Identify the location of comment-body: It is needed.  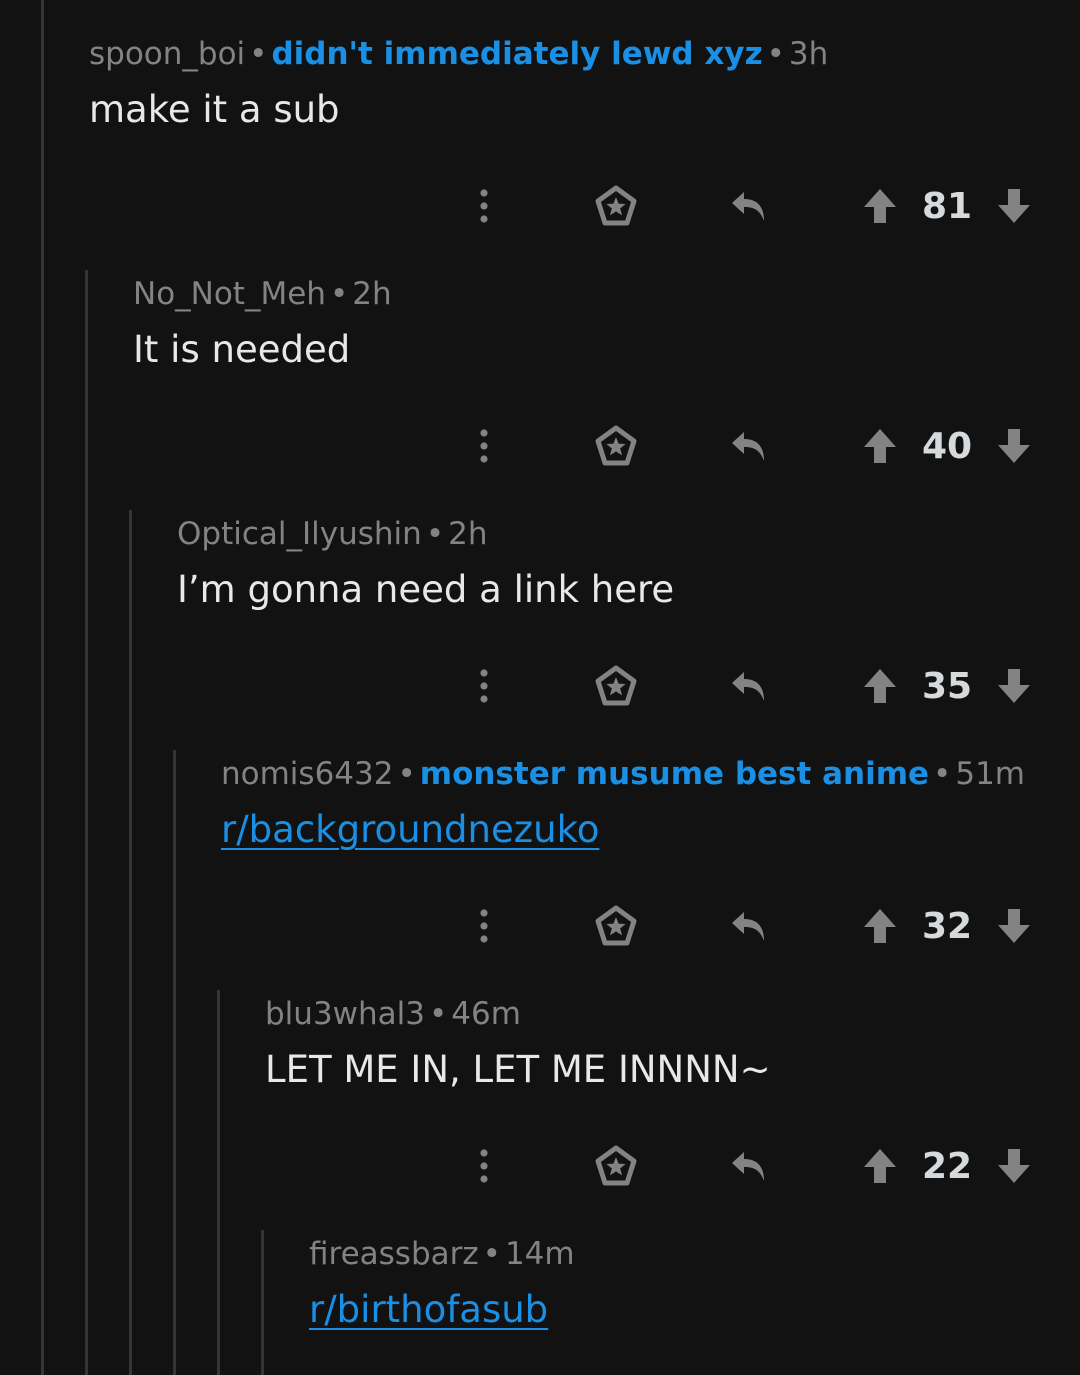
(242, 349).